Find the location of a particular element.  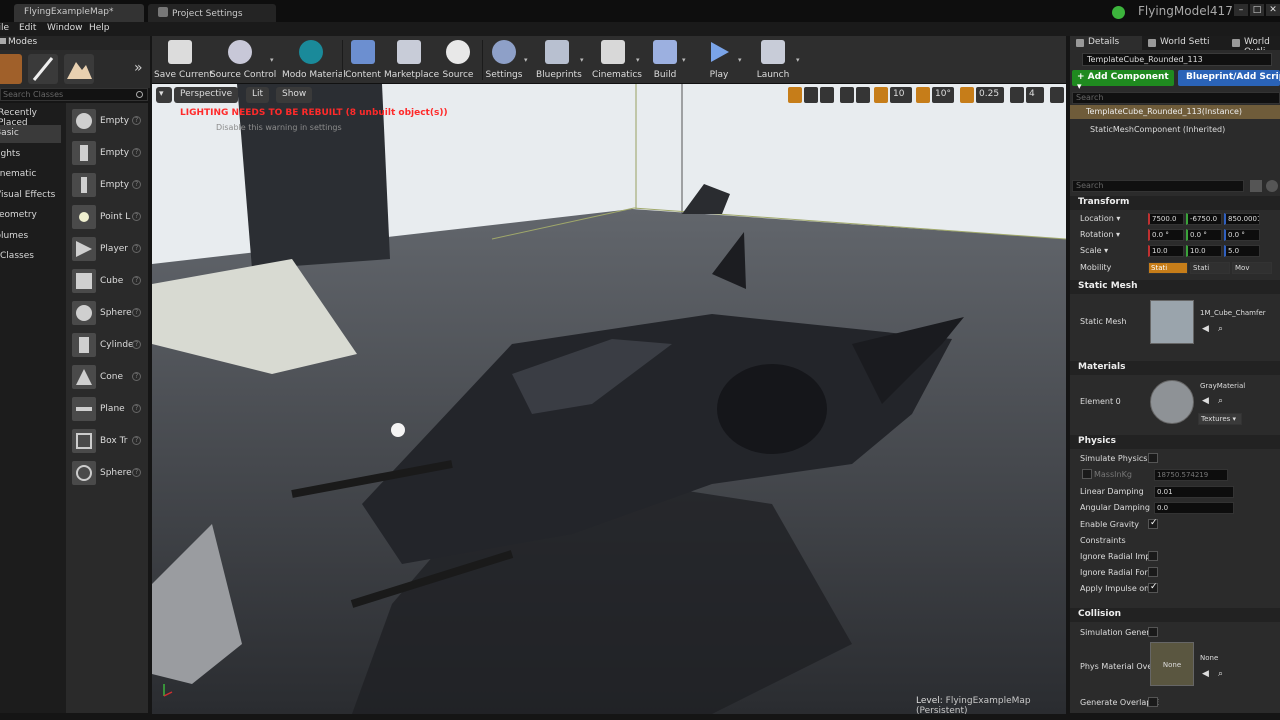

launch-button: Launch is located at coordinates (773, 60).